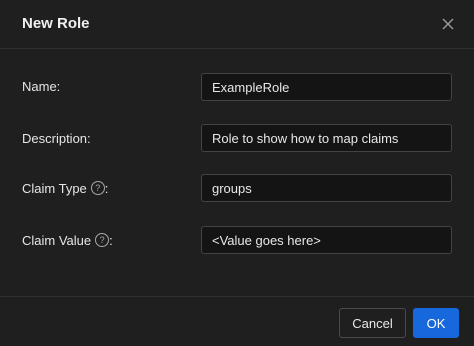 The image size is (474, 346). I want to click on name-input, so click(326, 87).